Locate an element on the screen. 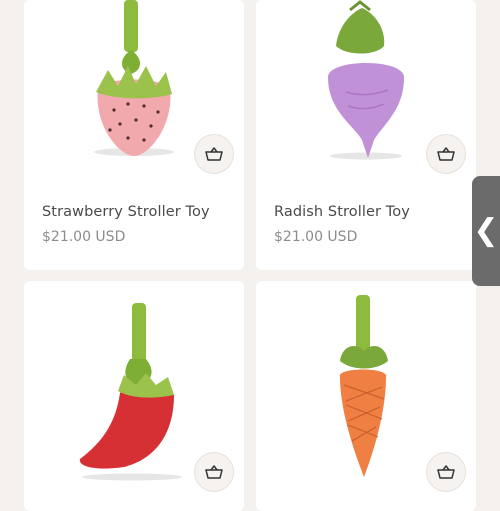  side-panel-toggle: ❮ is located at coordinates (486, 231).